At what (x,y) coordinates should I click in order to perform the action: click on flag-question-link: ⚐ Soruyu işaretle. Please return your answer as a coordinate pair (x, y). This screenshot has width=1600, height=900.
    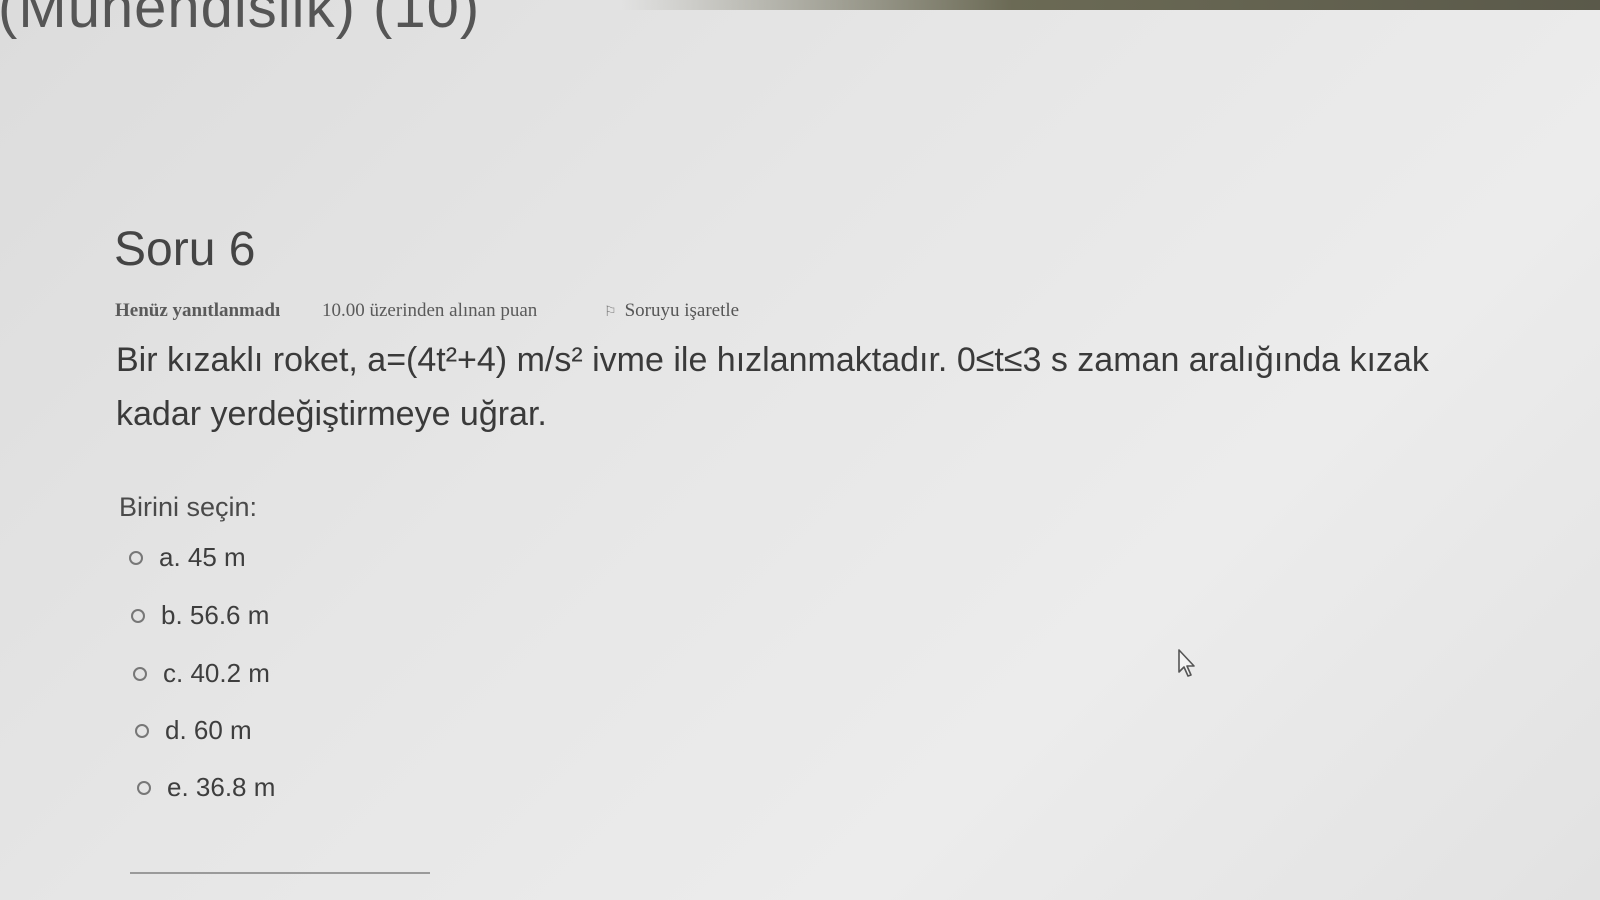
    Looking at the image, I should click on (671, 311).